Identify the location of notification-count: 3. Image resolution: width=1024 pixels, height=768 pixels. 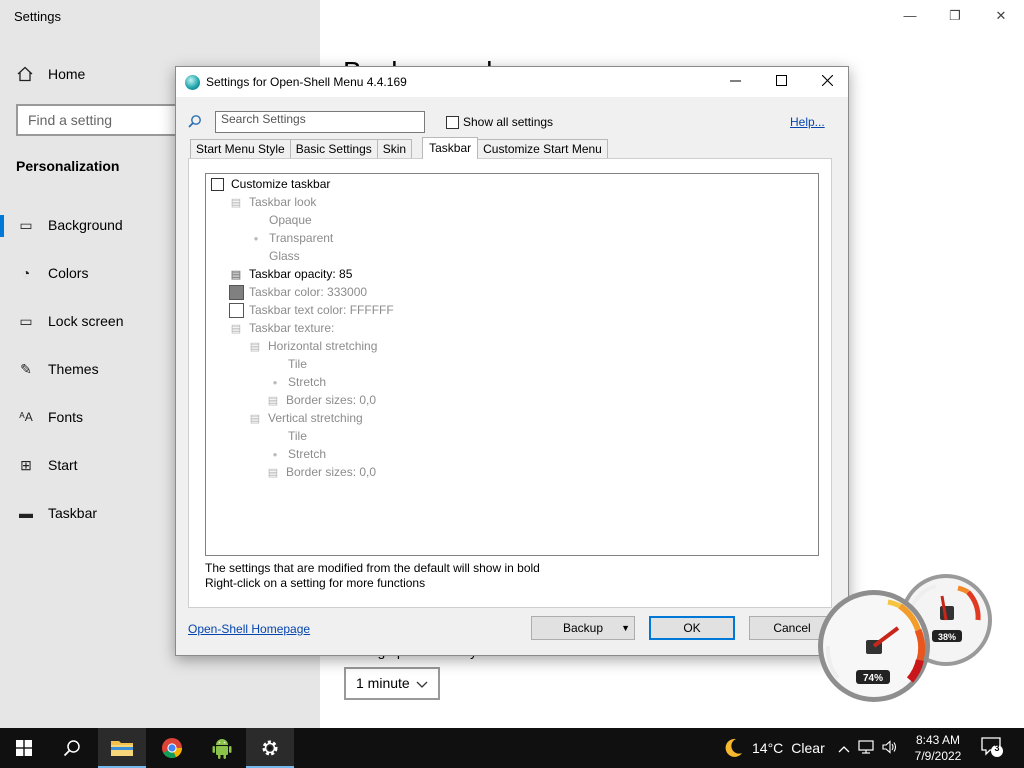
(997, 748).